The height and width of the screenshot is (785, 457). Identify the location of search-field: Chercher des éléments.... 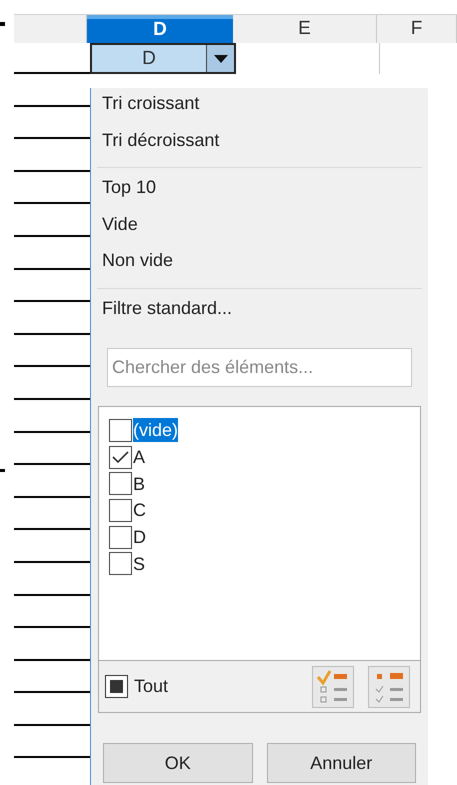
(259, 367).